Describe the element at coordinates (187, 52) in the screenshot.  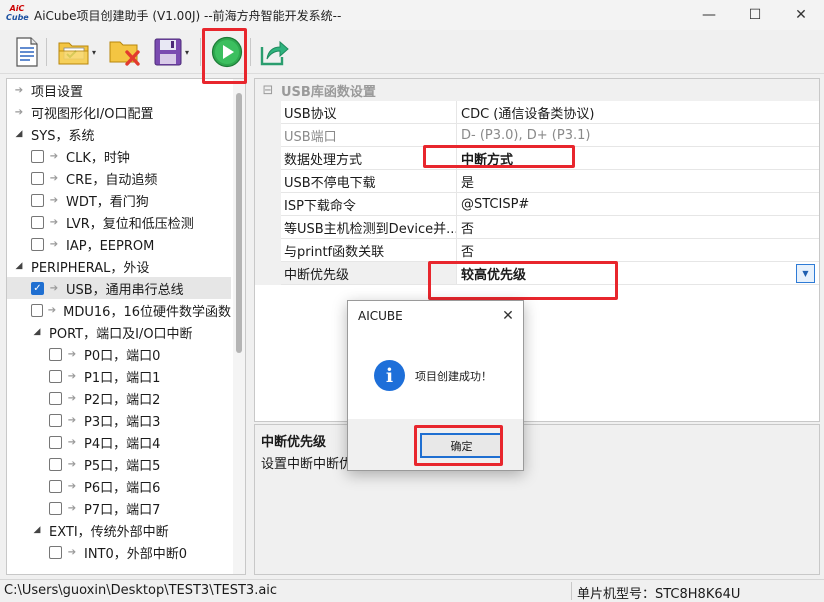
I see `save-dropdown-icon: ▾` at that location.